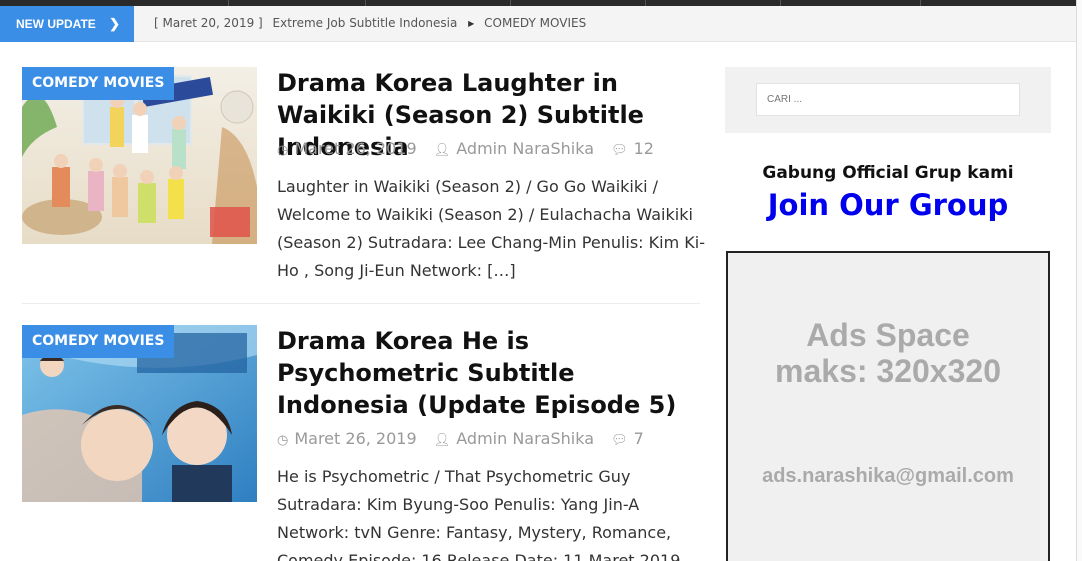 This screenshot has width=1082, height=561. I want to click on scrollbar, so click(1079, 280).